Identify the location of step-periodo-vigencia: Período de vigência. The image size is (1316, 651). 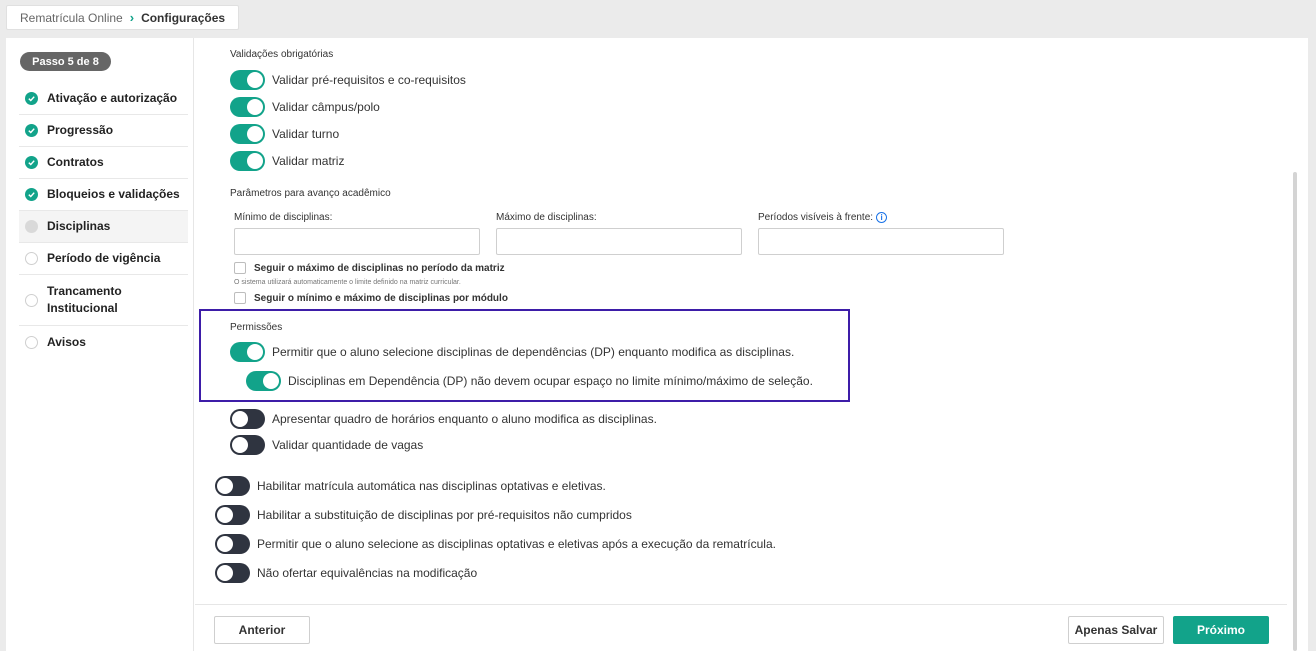
(103, 259).